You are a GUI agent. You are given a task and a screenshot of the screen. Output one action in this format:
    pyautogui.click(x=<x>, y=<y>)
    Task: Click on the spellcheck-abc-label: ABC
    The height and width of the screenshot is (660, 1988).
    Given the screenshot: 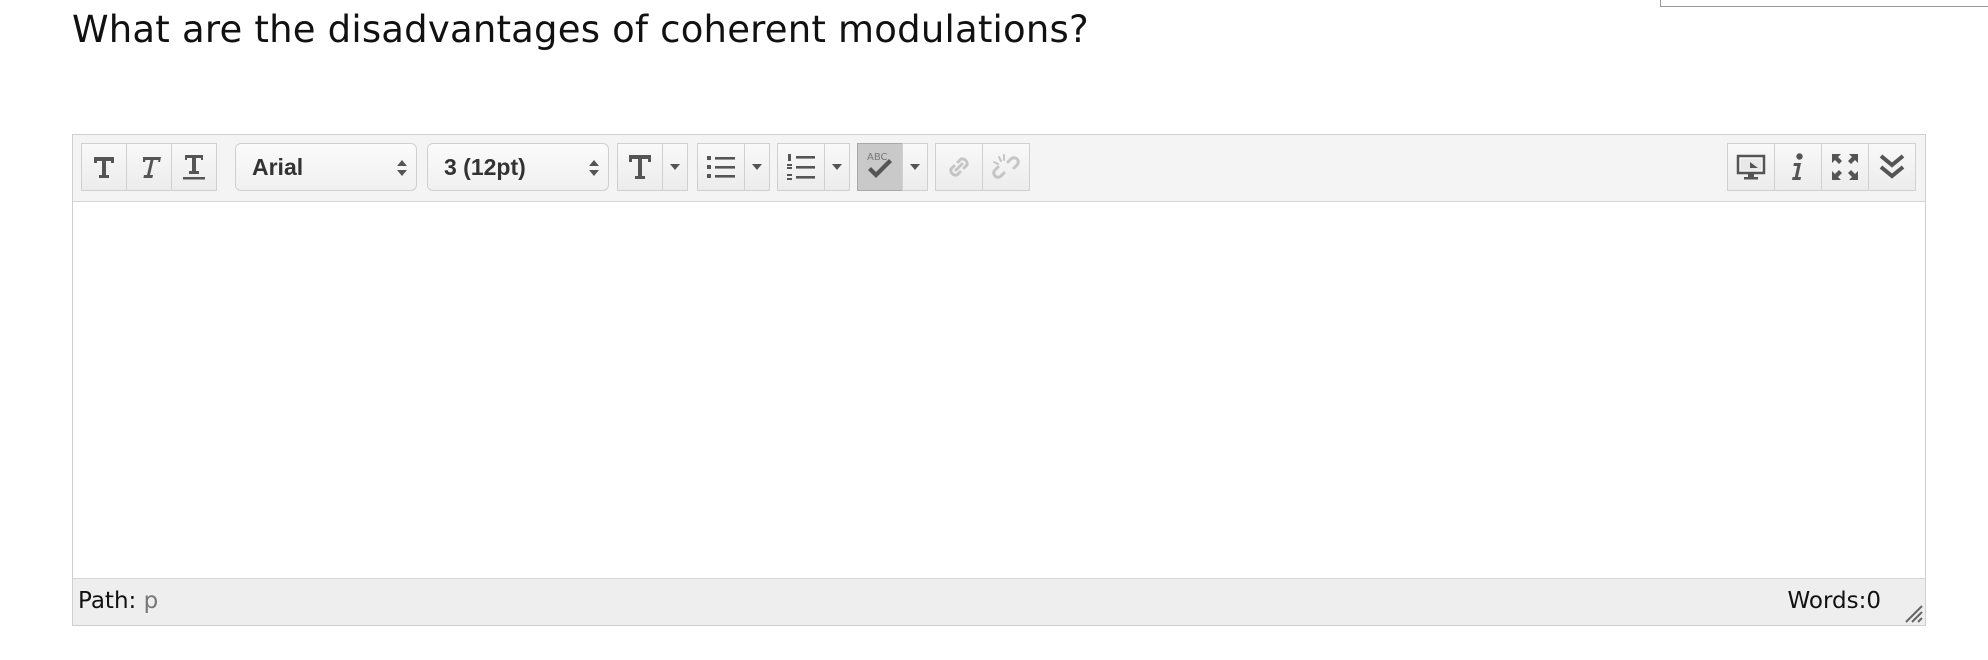 What is the action you would take?
    pyautogui.click(x=877, y=157)
    